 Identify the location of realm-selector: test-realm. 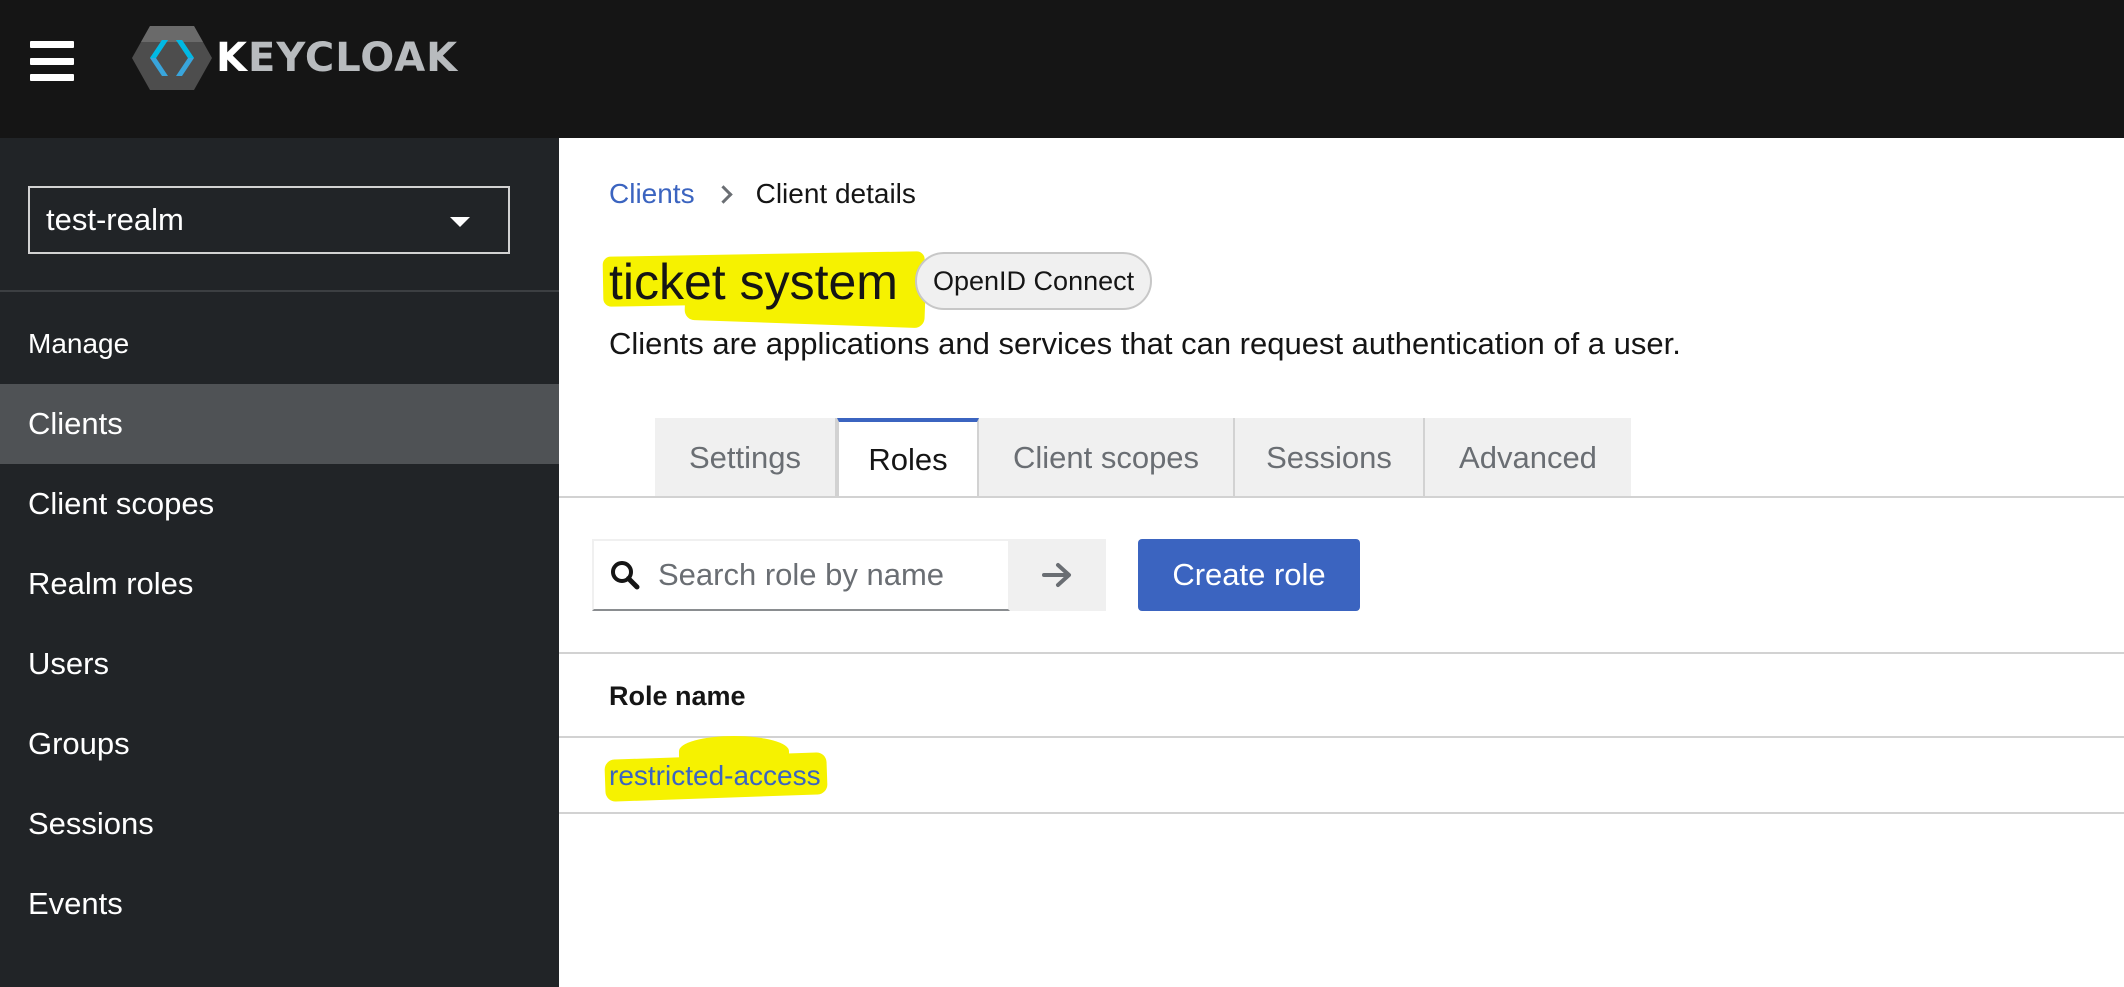
(269, 220).